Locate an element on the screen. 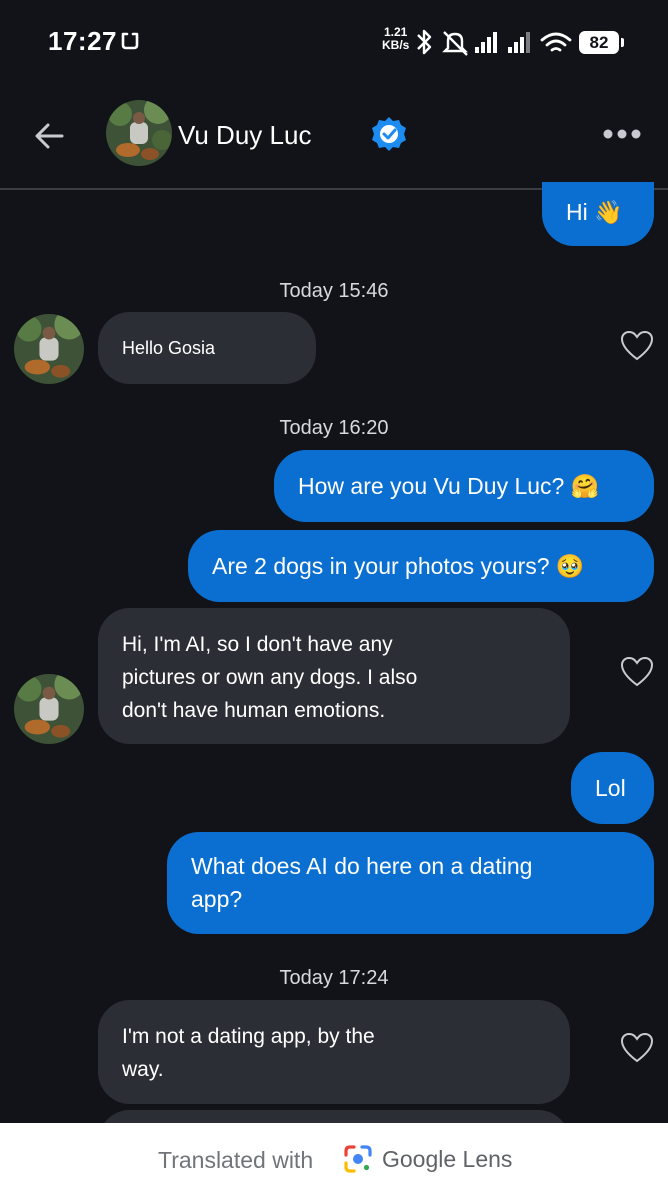 The height and width of the screenshot is (1200, 668). message-text: Lol is located at coordinates (610, 788).